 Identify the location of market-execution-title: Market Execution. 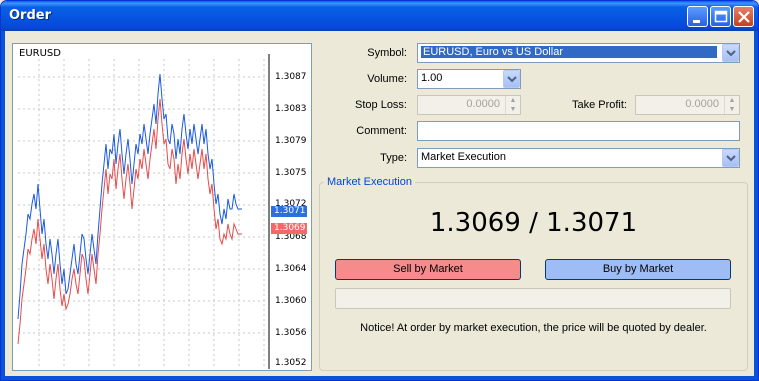
(369, 182).